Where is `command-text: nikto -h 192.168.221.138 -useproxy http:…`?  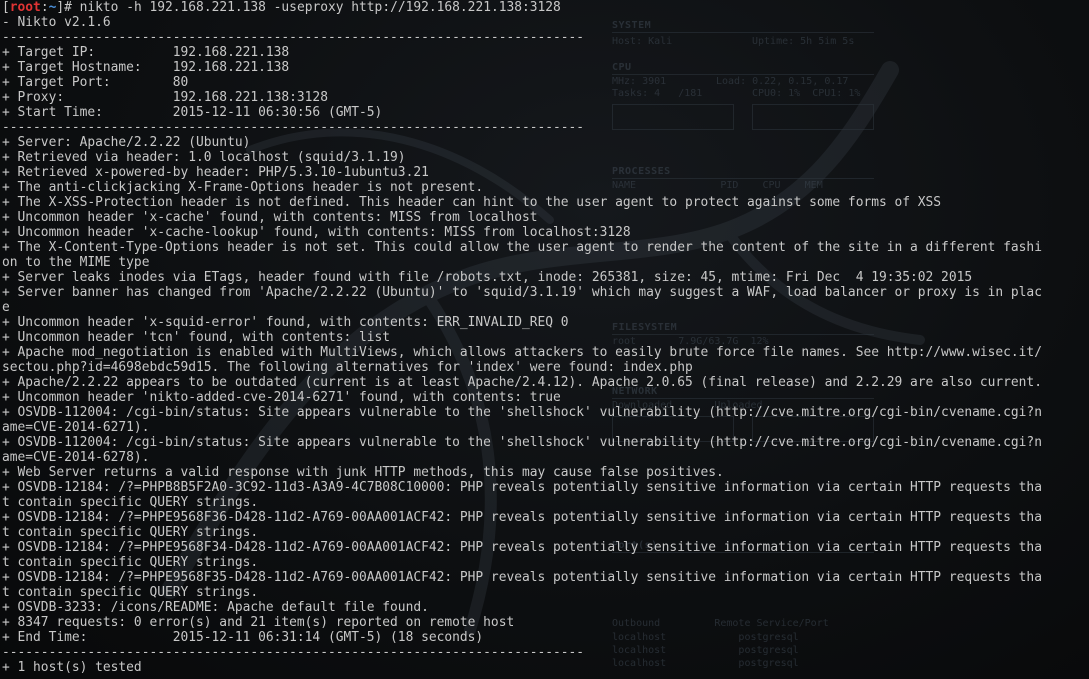
command-text: nikto -h 192.168.221.138 -useproxy http:… is located at coordinates (320, 7).